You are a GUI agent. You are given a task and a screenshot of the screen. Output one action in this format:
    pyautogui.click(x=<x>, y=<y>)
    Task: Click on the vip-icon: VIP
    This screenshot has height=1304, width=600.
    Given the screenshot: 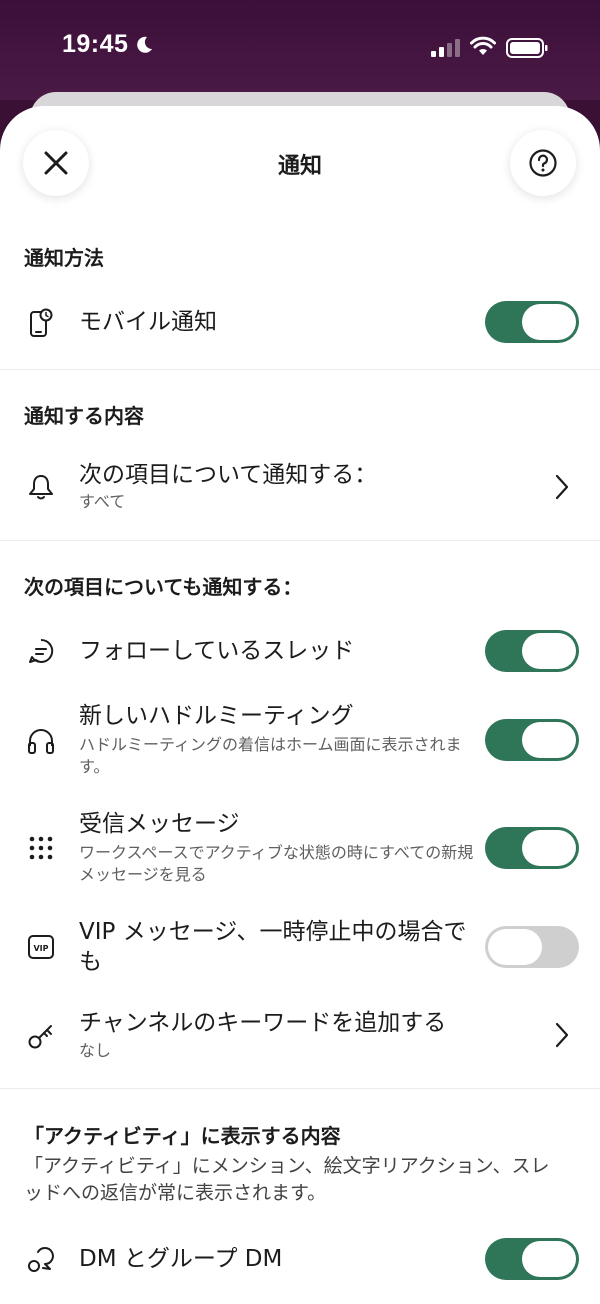 What is the action you would take?
    pyautogui.click(x=41, y=947)
    